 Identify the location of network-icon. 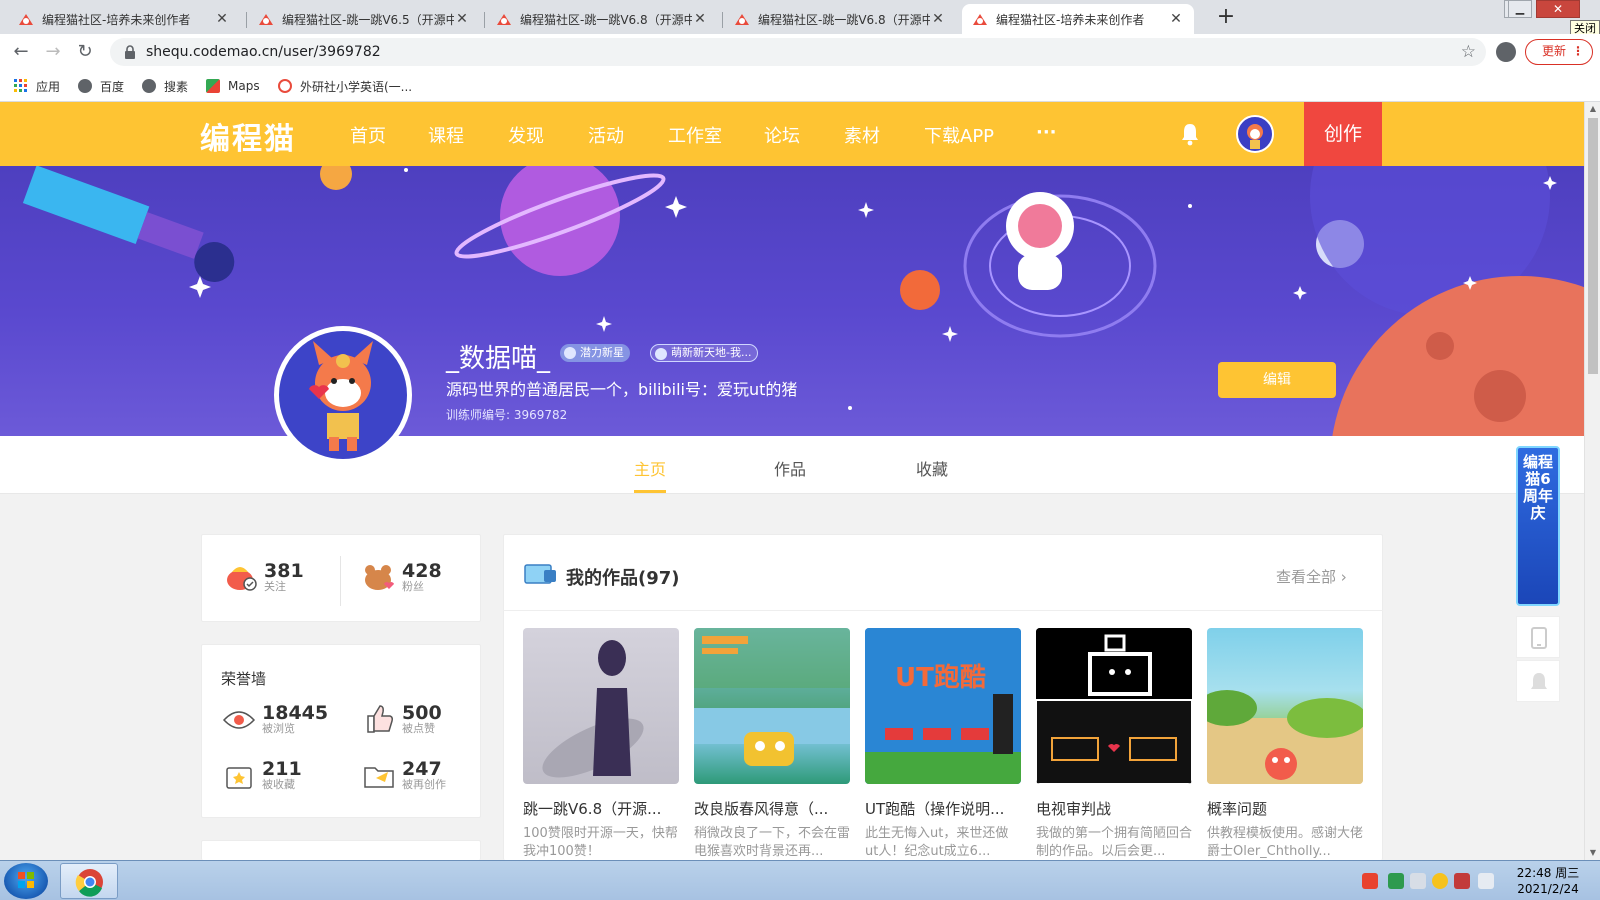
(1418, 881).